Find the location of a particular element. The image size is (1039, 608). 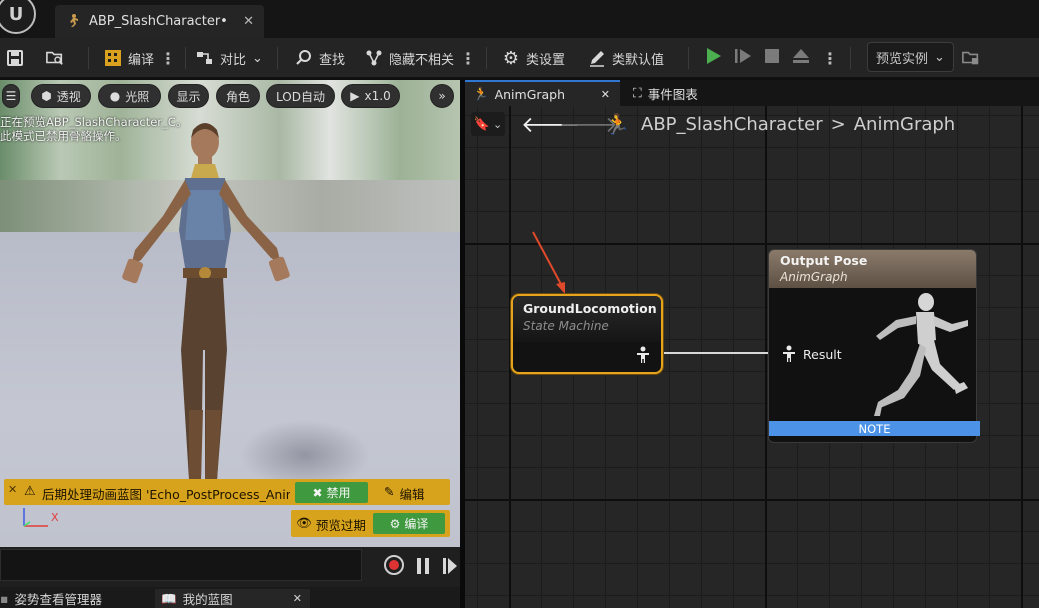

note-bar: NOTE is located at coordinates (874, 428).